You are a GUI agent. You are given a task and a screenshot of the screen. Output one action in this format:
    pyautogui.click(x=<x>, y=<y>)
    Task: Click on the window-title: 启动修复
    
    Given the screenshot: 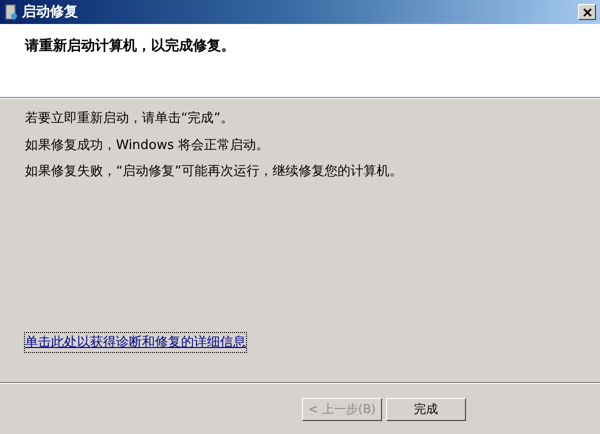 What is the action you would take?
    pyautogui.click(x=50, y=12)
    